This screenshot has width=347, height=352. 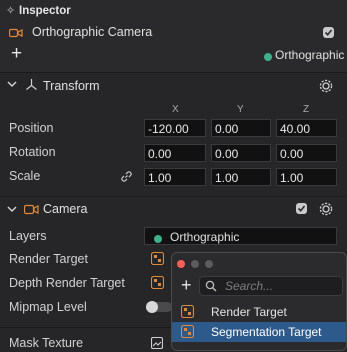 What do you see at coordinates (126, 178) in the screenshot?
I see `link-icon` at bounding box center [126, 178].